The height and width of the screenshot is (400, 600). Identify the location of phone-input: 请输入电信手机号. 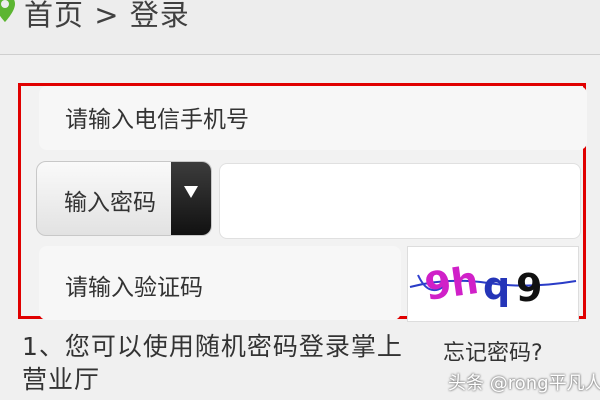
(313, 118).